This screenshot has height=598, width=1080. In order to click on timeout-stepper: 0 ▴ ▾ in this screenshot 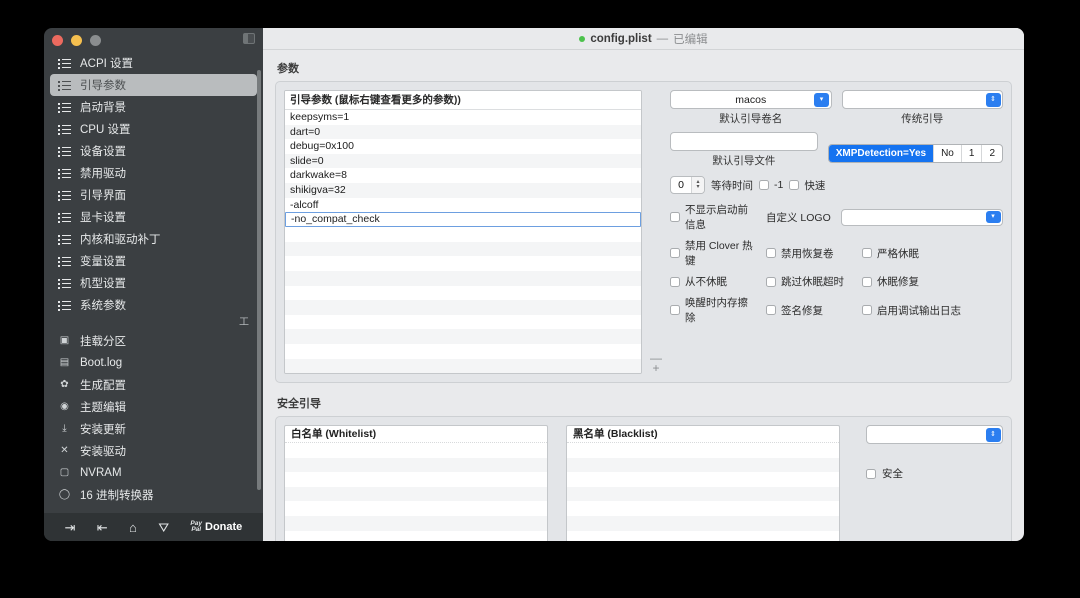, I will do `click(687, 185)`.